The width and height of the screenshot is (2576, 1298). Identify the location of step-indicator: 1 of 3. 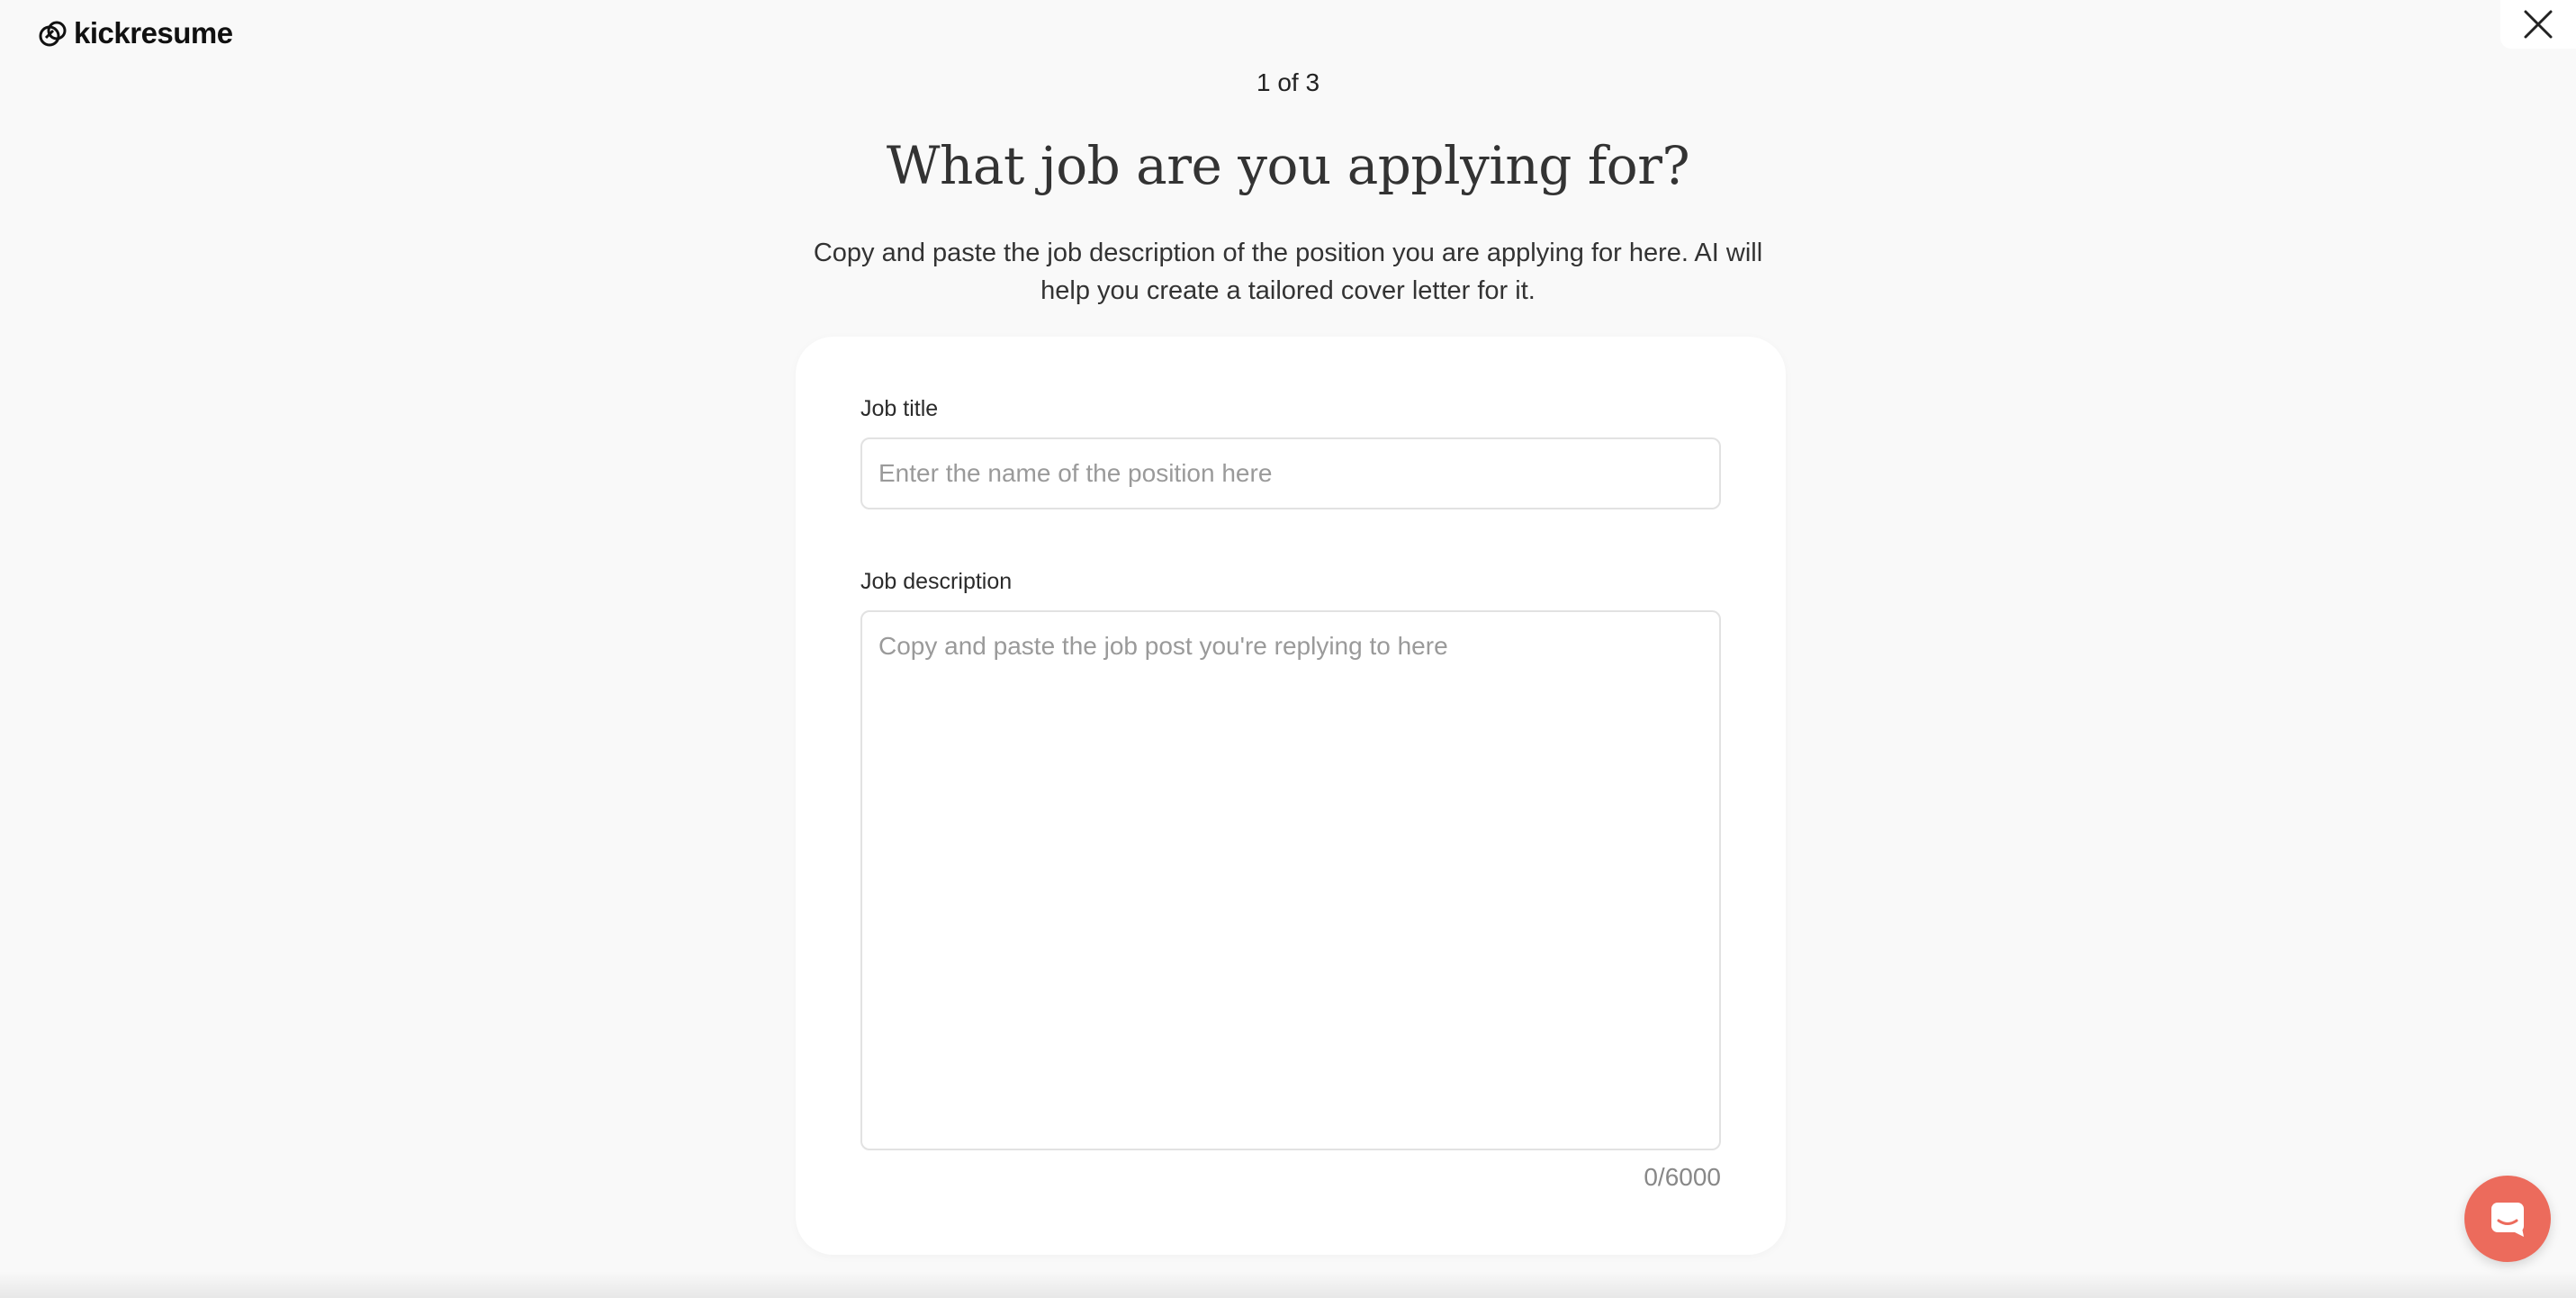
(1288, 82).